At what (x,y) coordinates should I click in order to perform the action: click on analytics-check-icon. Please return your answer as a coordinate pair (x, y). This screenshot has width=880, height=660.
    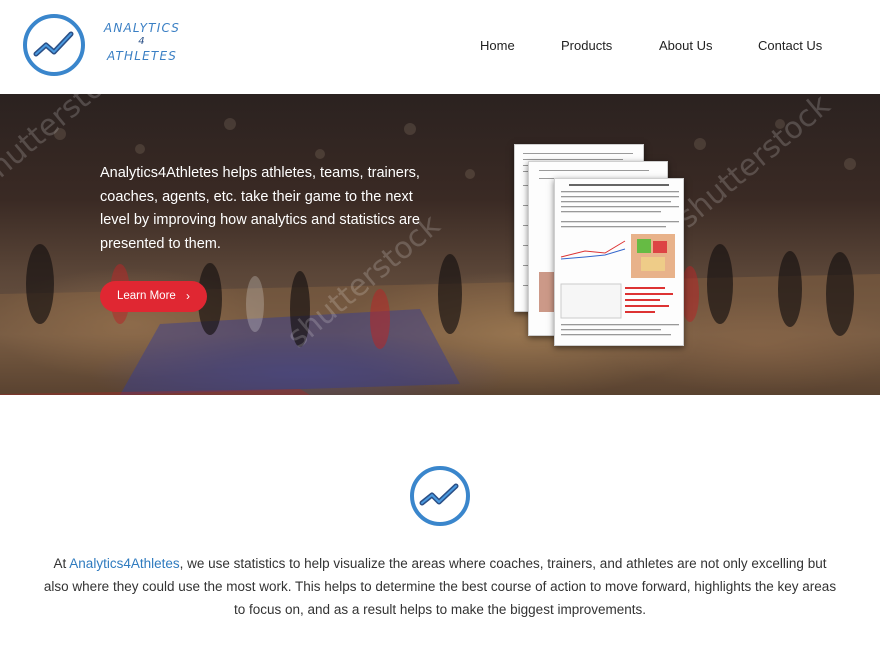
    Looking at the image, I should click on (440, 496).